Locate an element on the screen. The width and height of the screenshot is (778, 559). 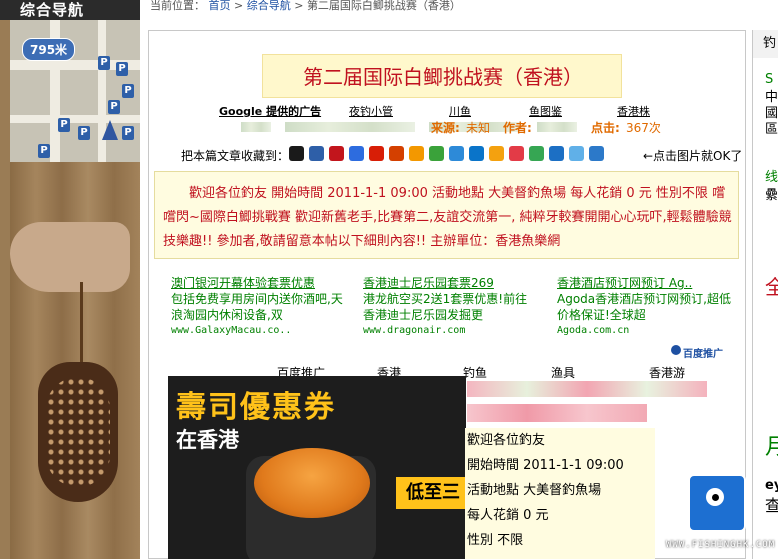
page-title: 第二届国际白鲫挑战赛（香港） is located at coordinates (443, 77).